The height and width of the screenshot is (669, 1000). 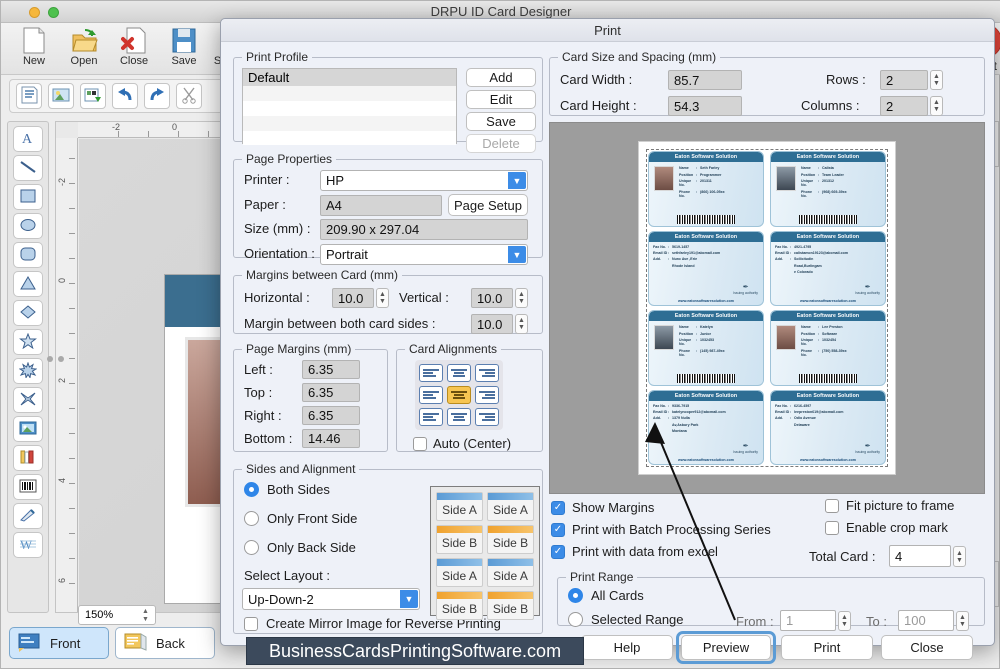 What do you see at coordinates (28, 197) in the screenshot?
I see `tool-rectangle` at bounding box center [28, 197].